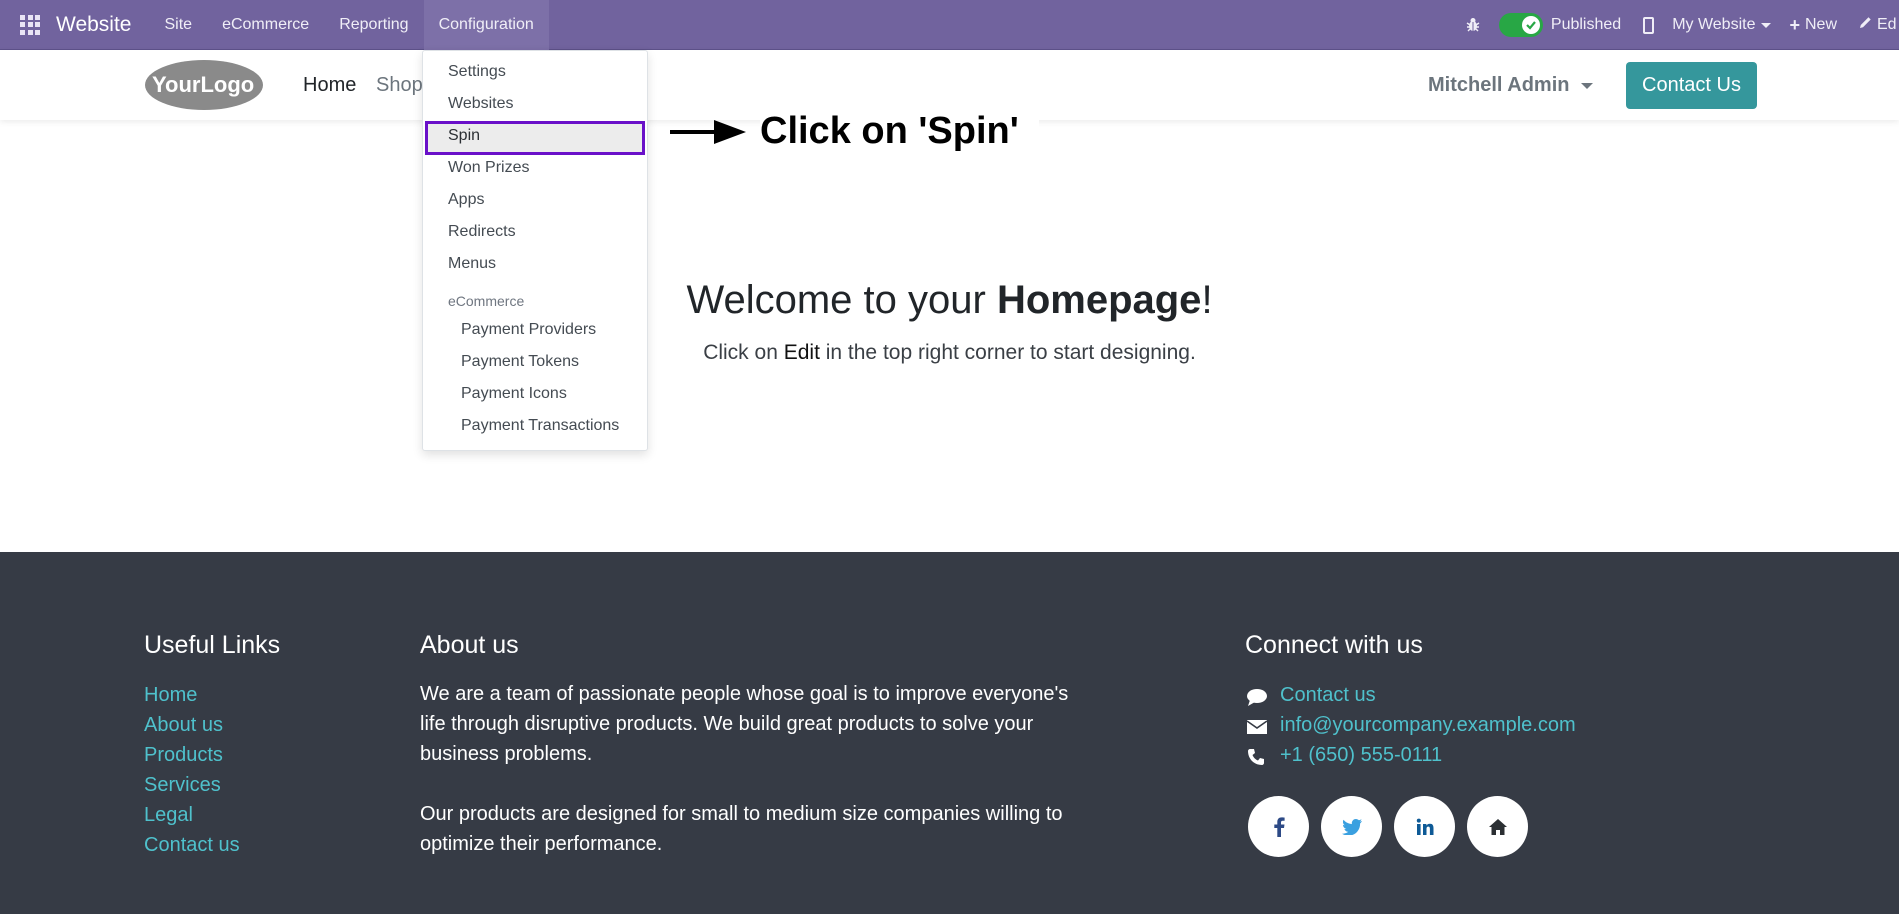 Image resolution: width=1899 pixels, height=914 pixels. What do you see at coordinates (183, 725) in the screenshot?
I see `footer-link-about: About us` at bounding box center [183, 725].